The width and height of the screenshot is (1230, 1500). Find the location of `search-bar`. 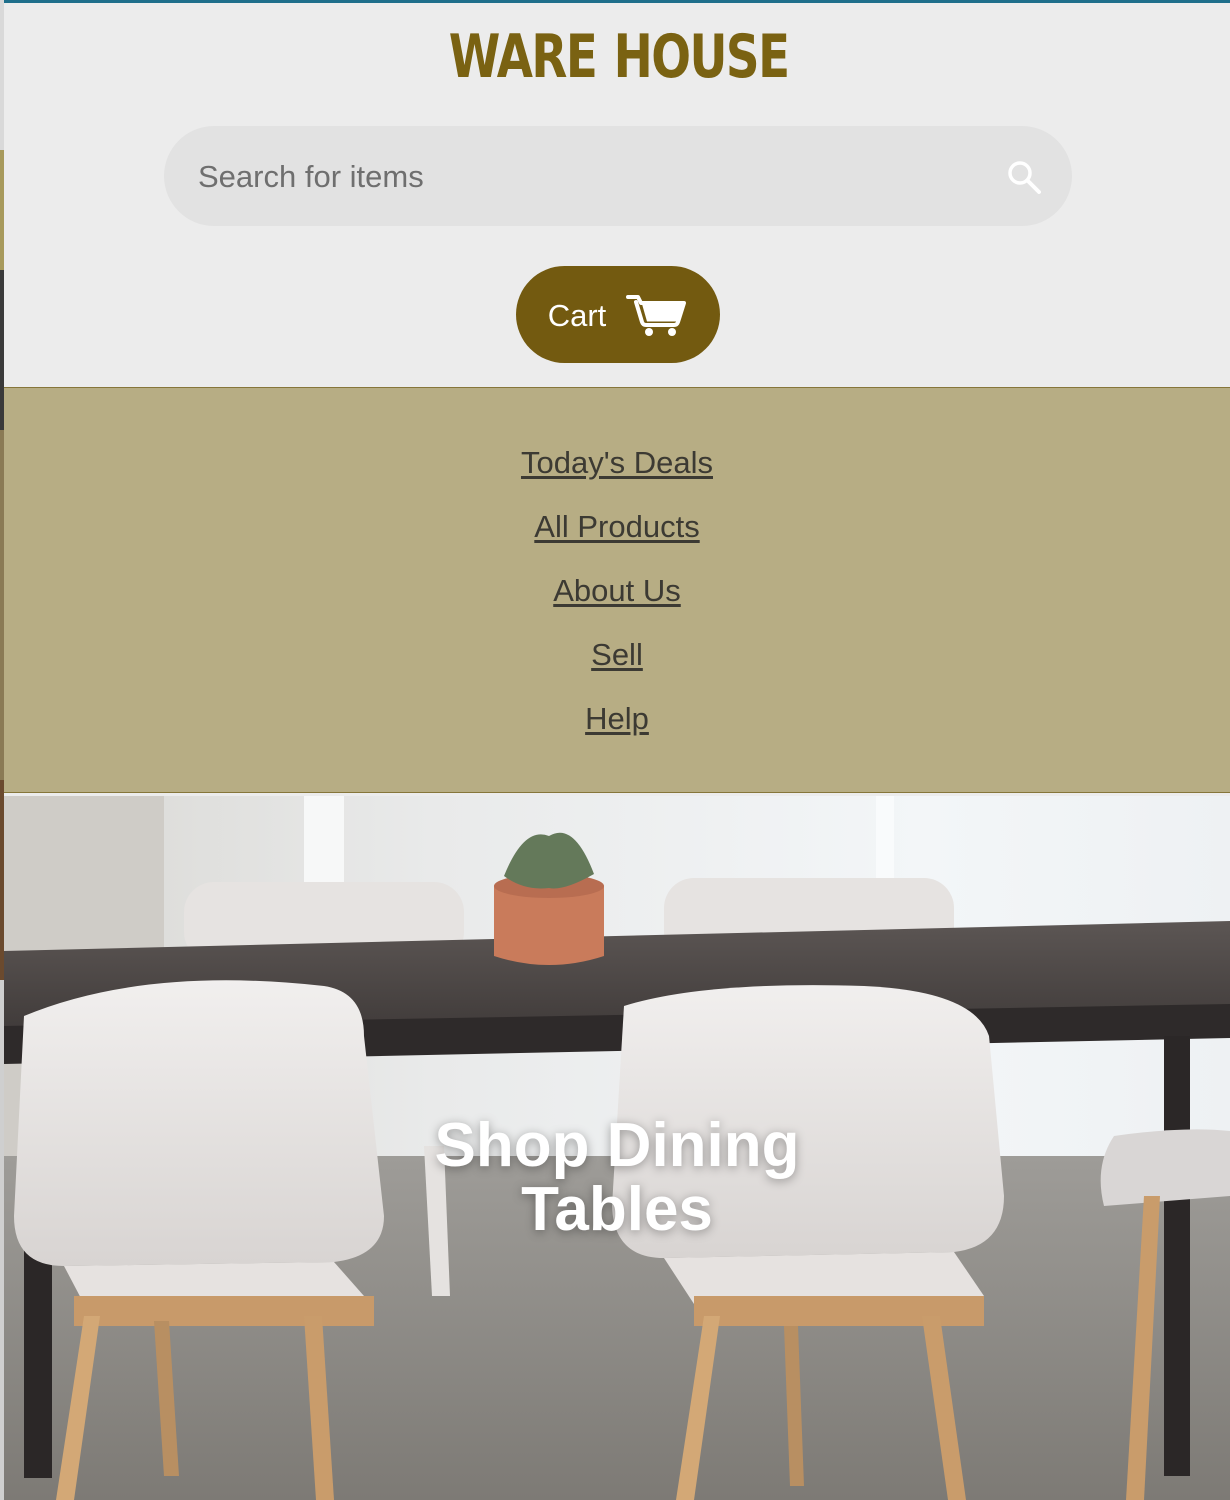

search-bar is located at coordinates (618, 177).